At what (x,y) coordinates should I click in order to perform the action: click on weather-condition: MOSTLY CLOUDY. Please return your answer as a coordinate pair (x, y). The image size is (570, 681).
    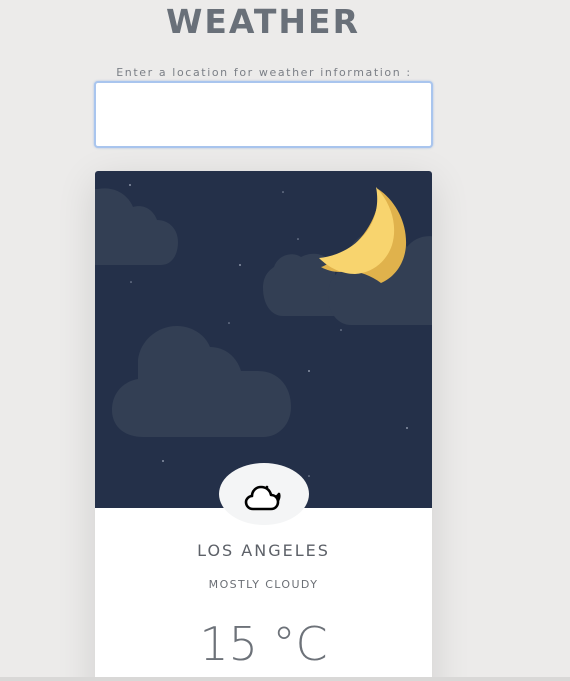
    Looking at the image, I should click on (263, 584).